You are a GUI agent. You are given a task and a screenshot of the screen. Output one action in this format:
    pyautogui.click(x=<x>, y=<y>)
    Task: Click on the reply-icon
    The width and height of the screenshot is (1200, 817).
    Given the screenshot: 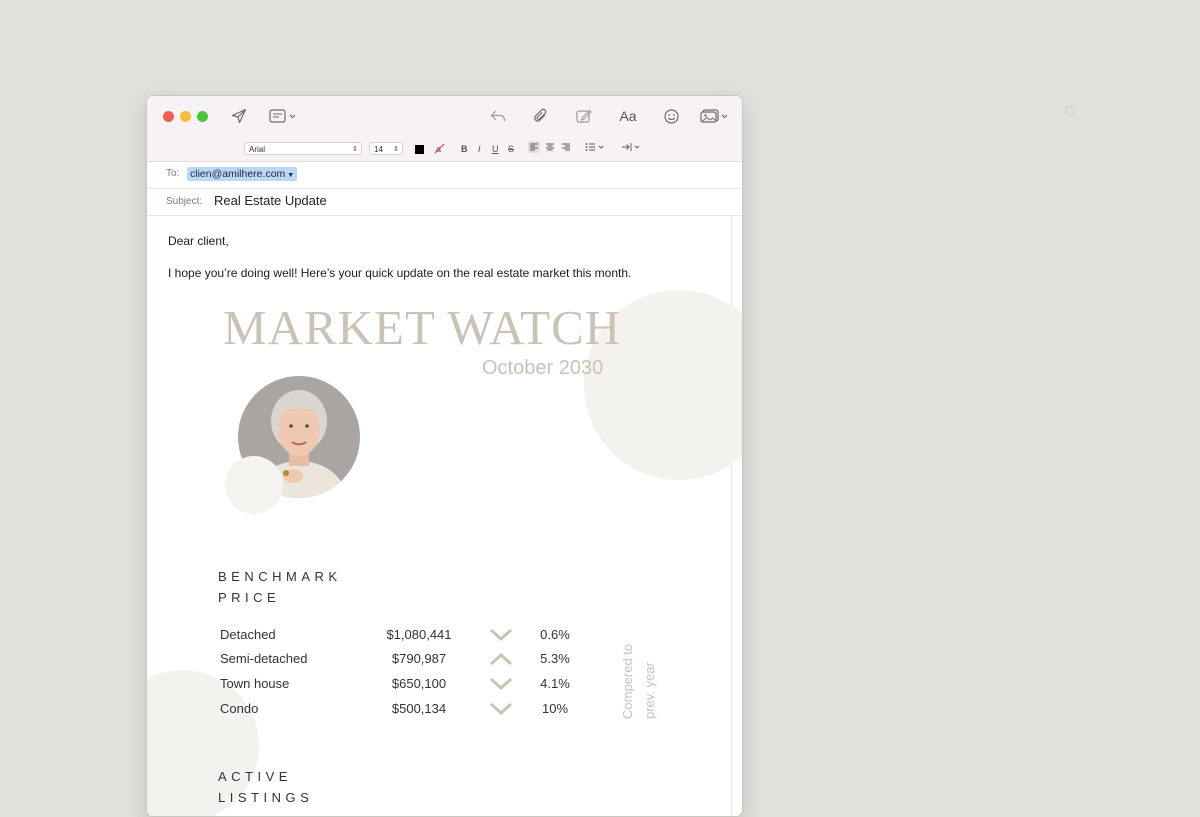 What is the action you would take?
    pyautogui.click(x=498, y=116)
    